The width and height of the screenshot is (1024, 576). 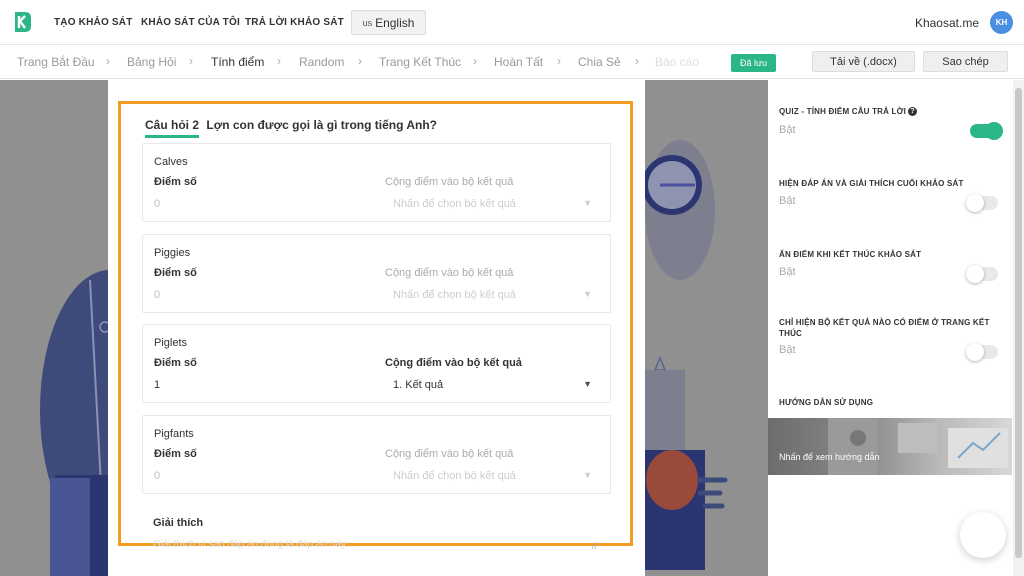 I want to click on result-select: 1. Kết quả, so click(x=418, y=385).